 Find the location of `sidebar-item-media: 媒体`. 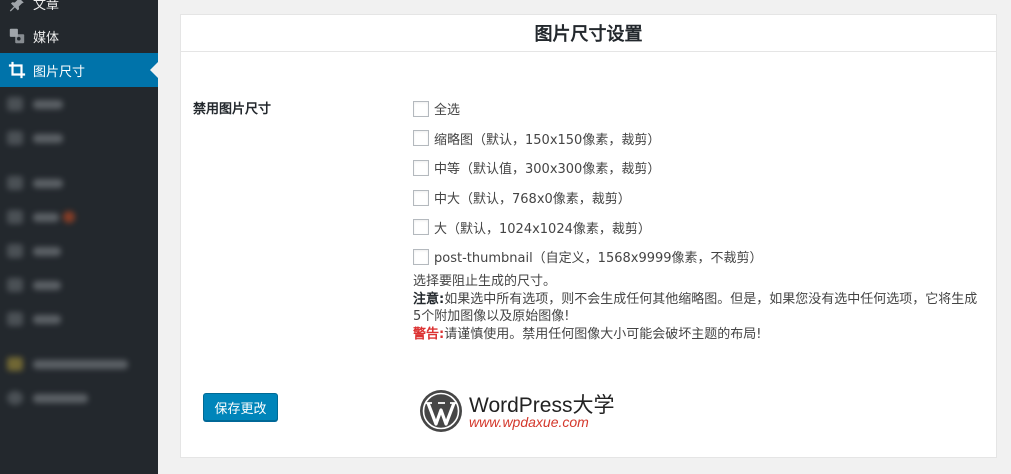

sidebar-item-media: 媒体 is located at coordinates (79, 36).